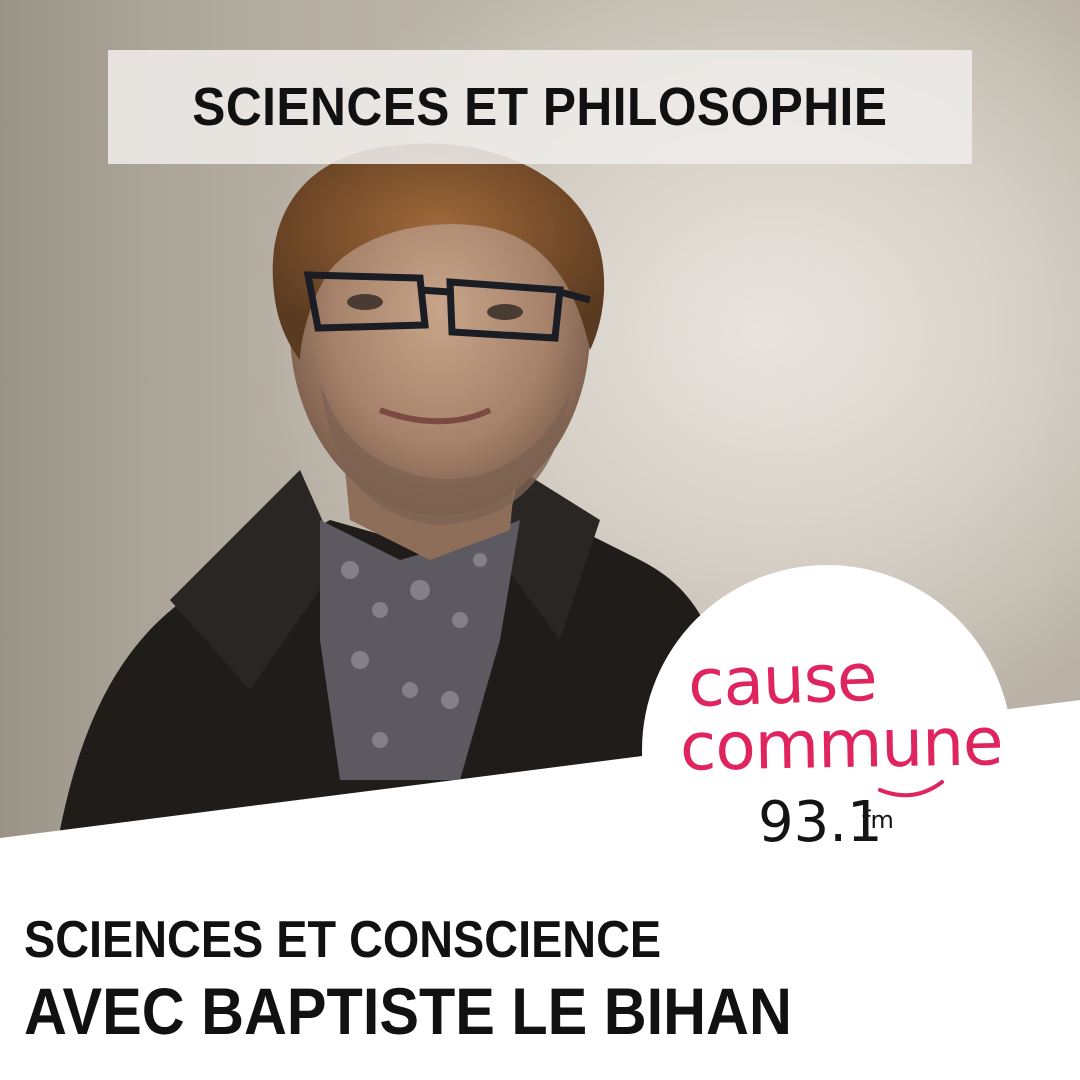 This screenshot has height=1080, width=1080. What do you see at coordinates (408, 1011) in the screenshot?
I see `episode-title: AVEC BAPTISTE LE BIHAN` at bounding box center [408, 1011].